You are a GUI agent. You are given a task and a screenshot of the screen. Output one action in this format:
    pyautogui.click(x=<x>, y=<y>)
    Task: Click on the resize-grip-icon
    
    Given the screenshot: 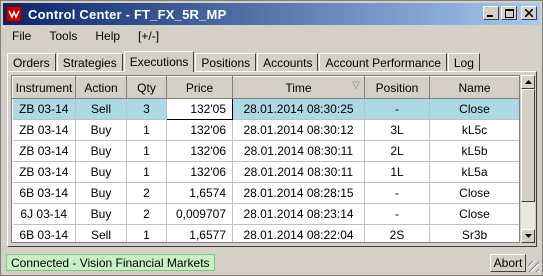 What is the action you would take?
    pyautogui.click(x=533, y=266)
    